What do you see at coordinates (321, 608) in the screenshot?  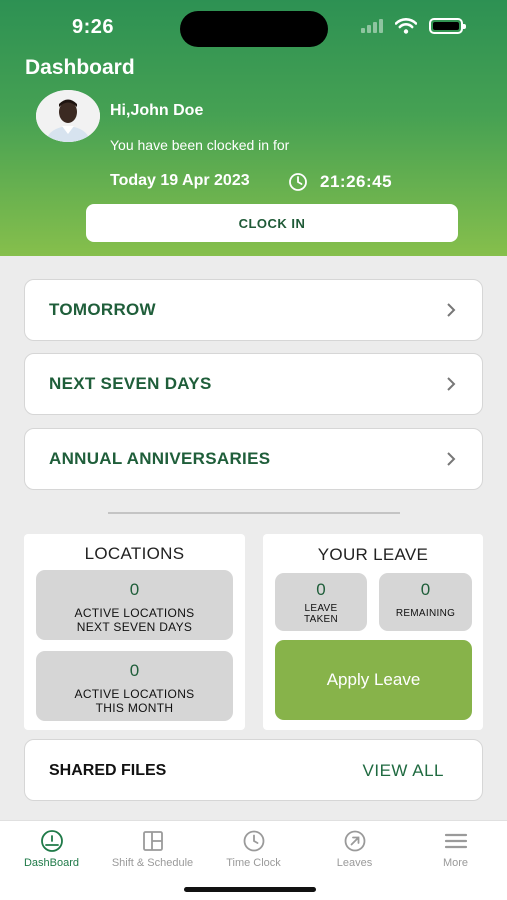 I see `leave-taken-label1: LEAVE` at bounding box center [321, 608].